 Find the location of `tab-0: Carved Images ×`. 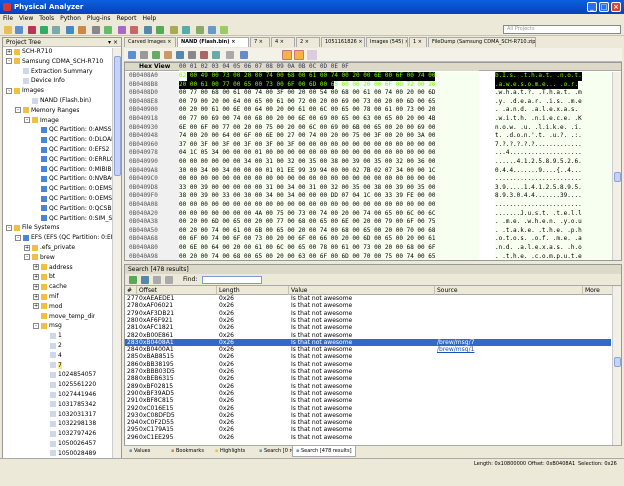

tab-0: Carved Images × is located at coordinates (150, 42).